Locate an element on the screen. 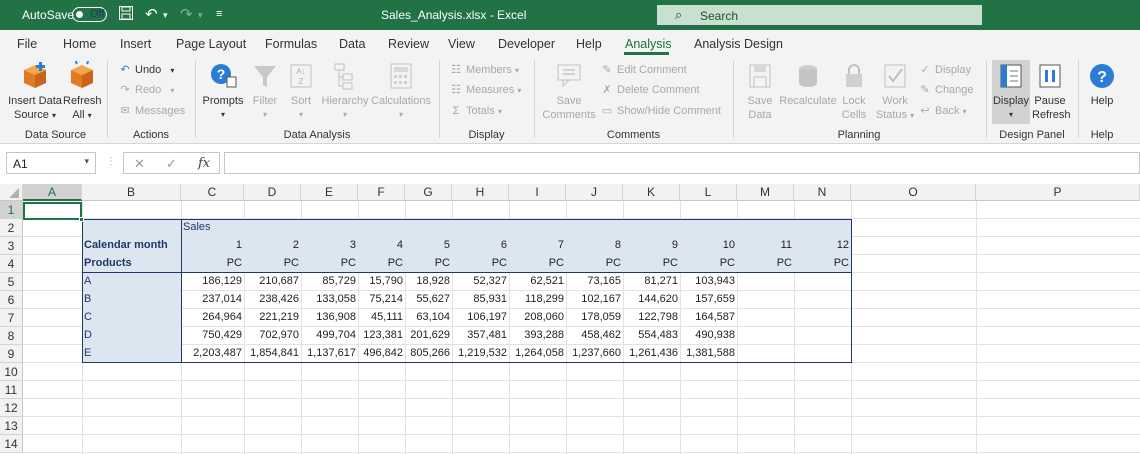  month-header: 7 is located at coordinates (537, 245).